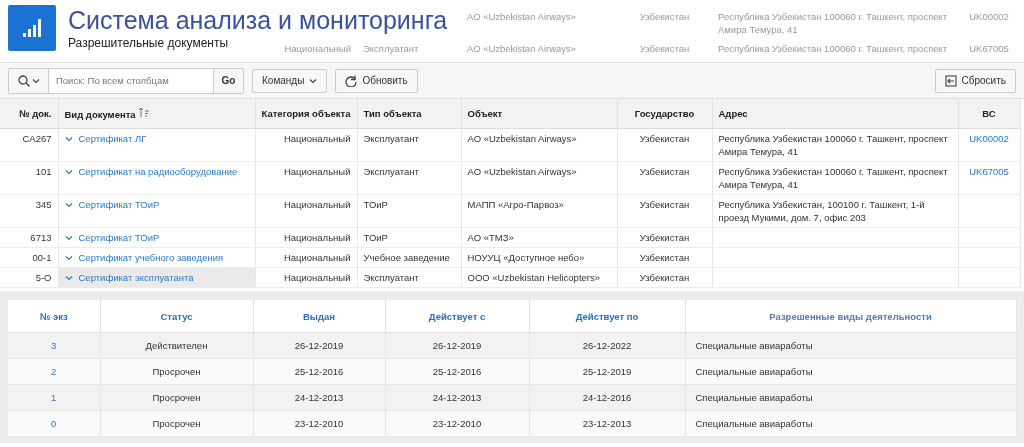 The height and width of the screenshot is (447, 1024). I want to click on bars-icon, so click(32, 28).